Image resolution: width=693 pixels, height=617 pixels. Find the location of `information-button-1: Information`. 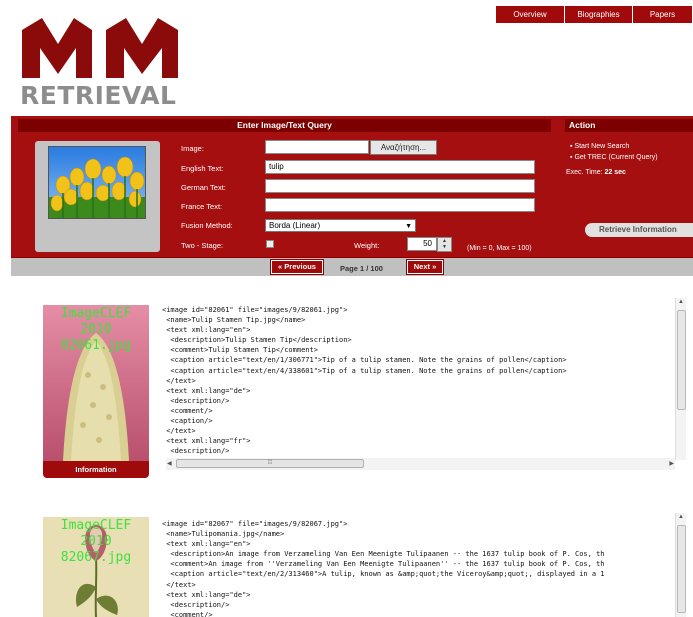

information-button-1: Information is located at coordinates (96, 469).